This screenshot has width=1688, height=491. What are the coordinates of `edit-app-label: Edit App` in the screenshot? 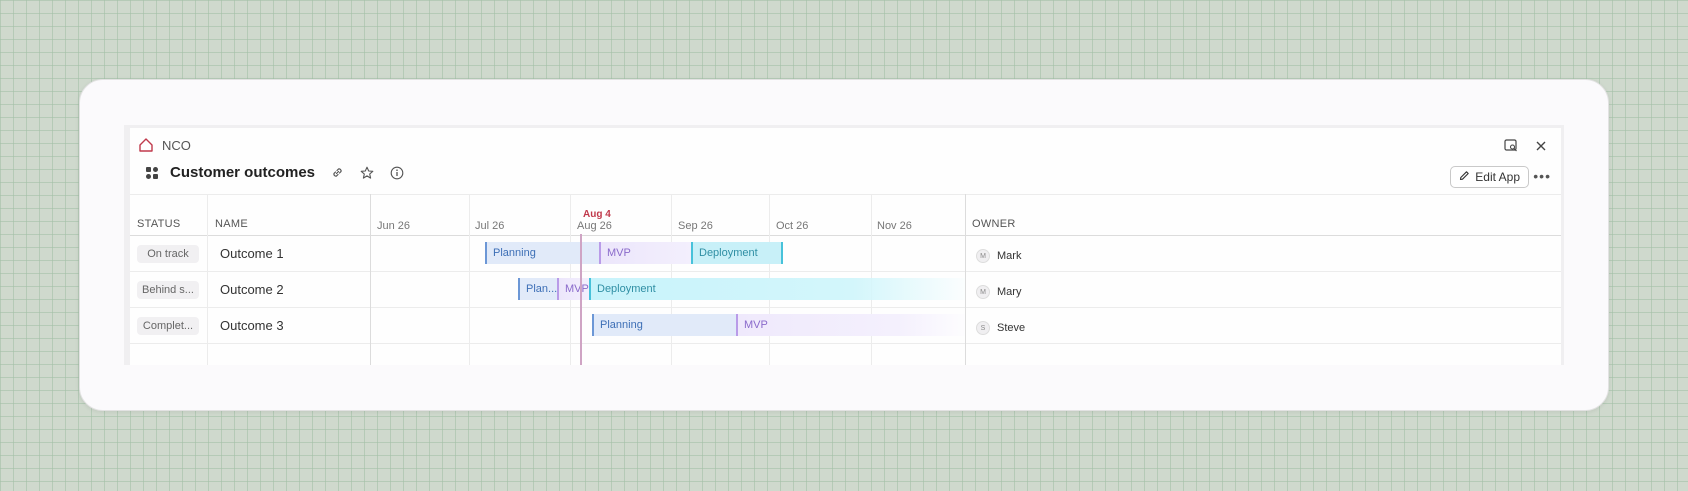 It's located at (1497, 177).